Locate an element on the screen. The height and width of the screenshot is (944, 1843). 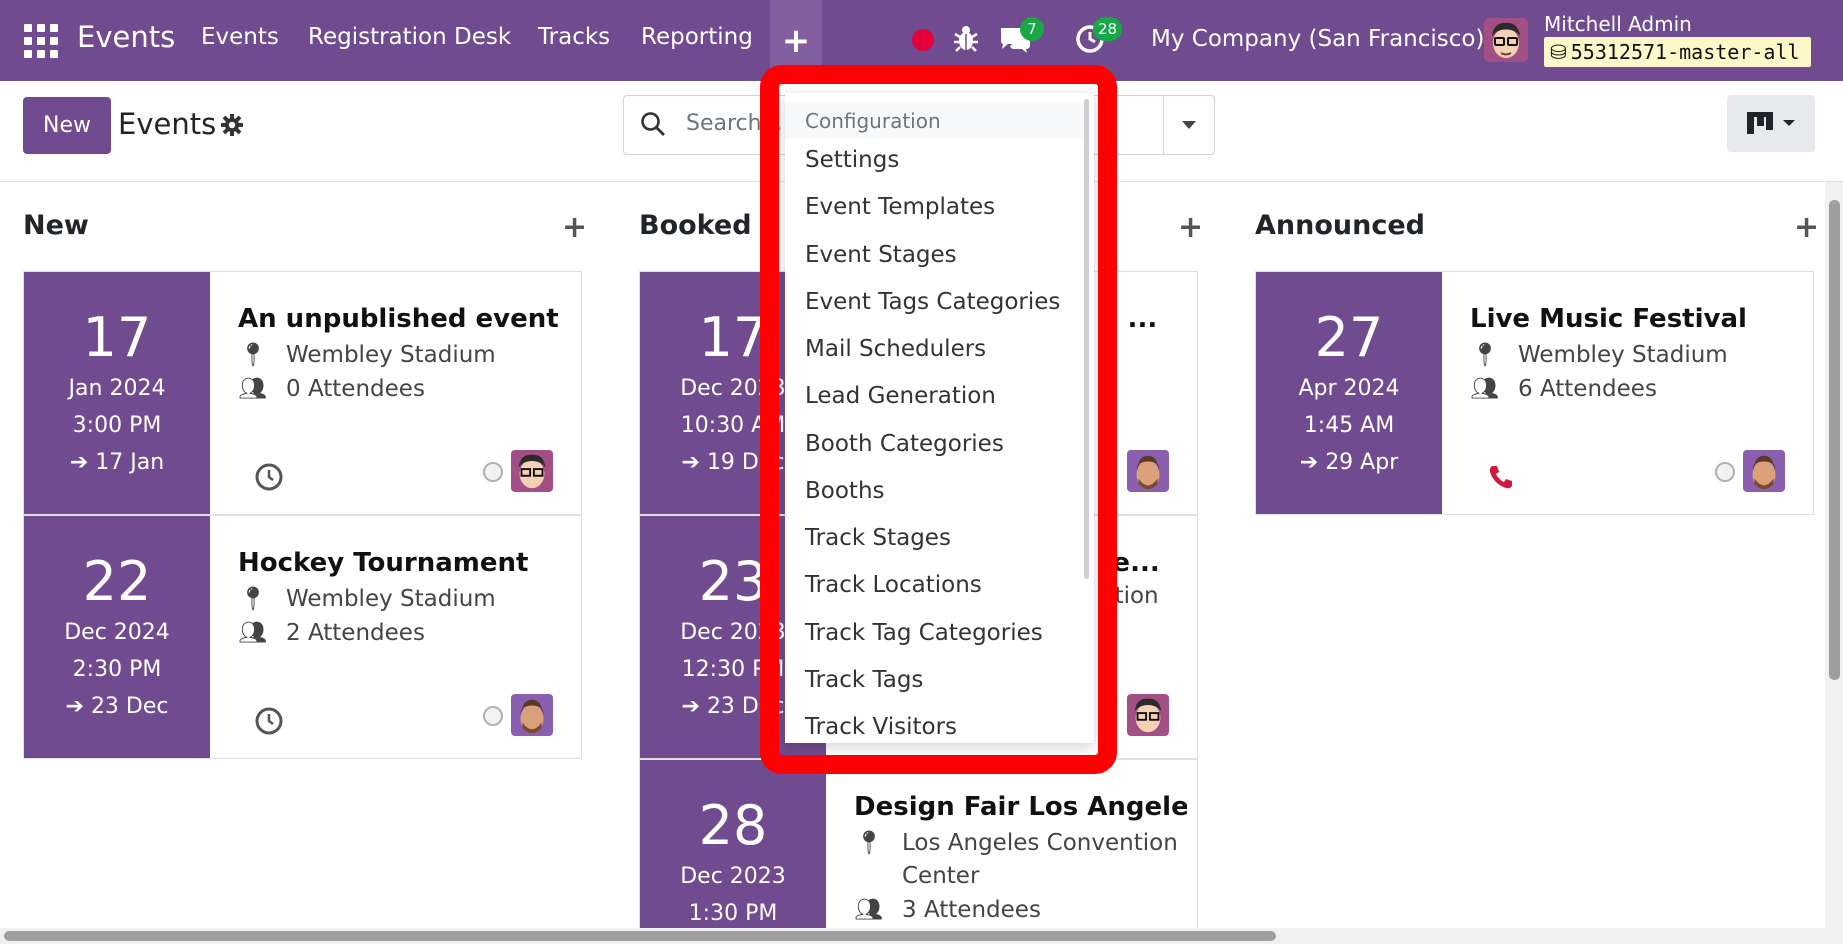
card-end-label: 29 Apr is located at coordinates (1362, 462).